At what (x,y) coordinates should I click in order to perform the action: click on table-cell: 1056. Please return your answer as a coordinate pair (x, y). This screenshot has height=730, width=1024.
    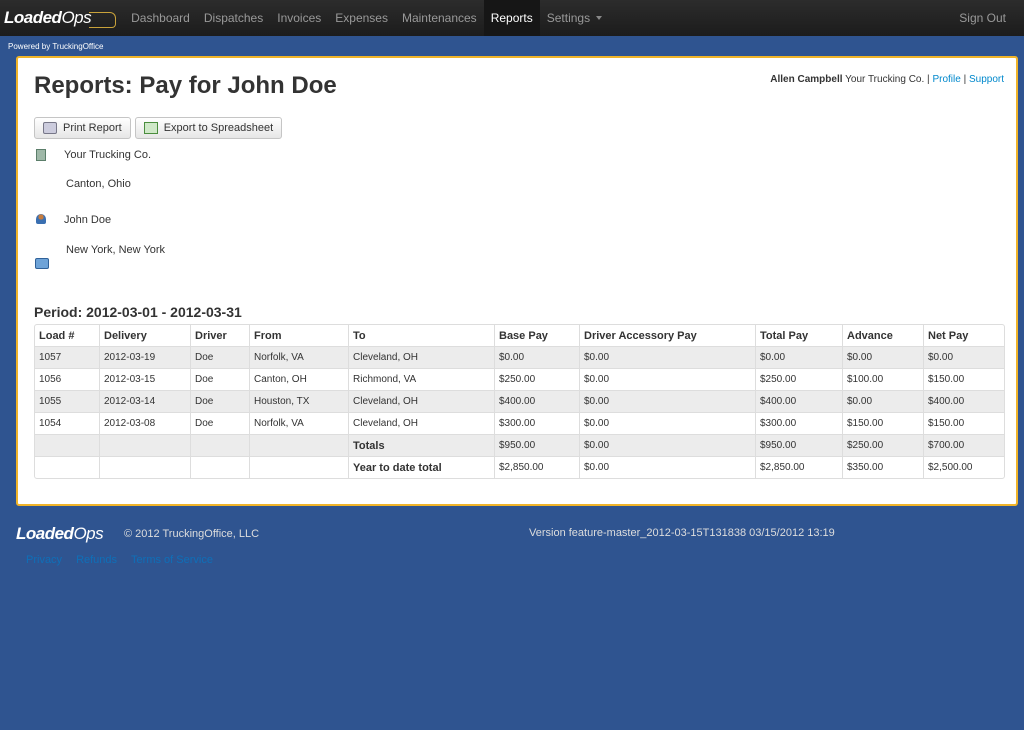
    Looking at the image, I should click on (67, 379).